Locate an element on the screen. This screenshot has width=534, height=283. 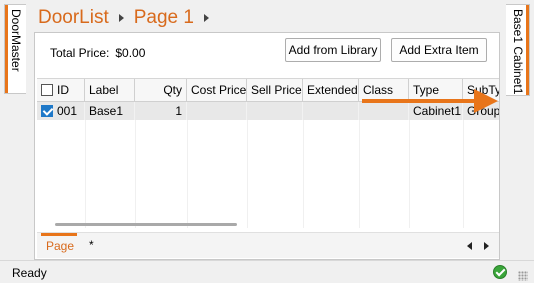
status-bar: Ready is located at coordinates (267, 271).